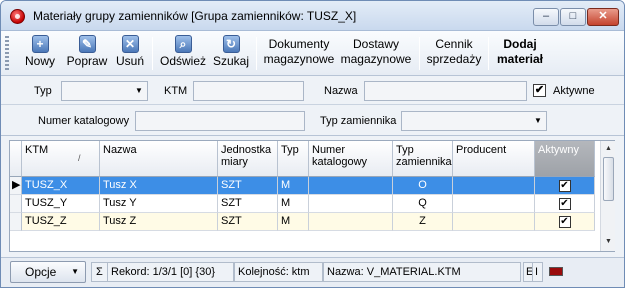 Image resolution: width=625 pixels, height=288 pixels. What do you see at coordinates (159, 159) in the screenshot?
I see `column-header-nazwa: Nazwa` at bounding box center [159, 159].